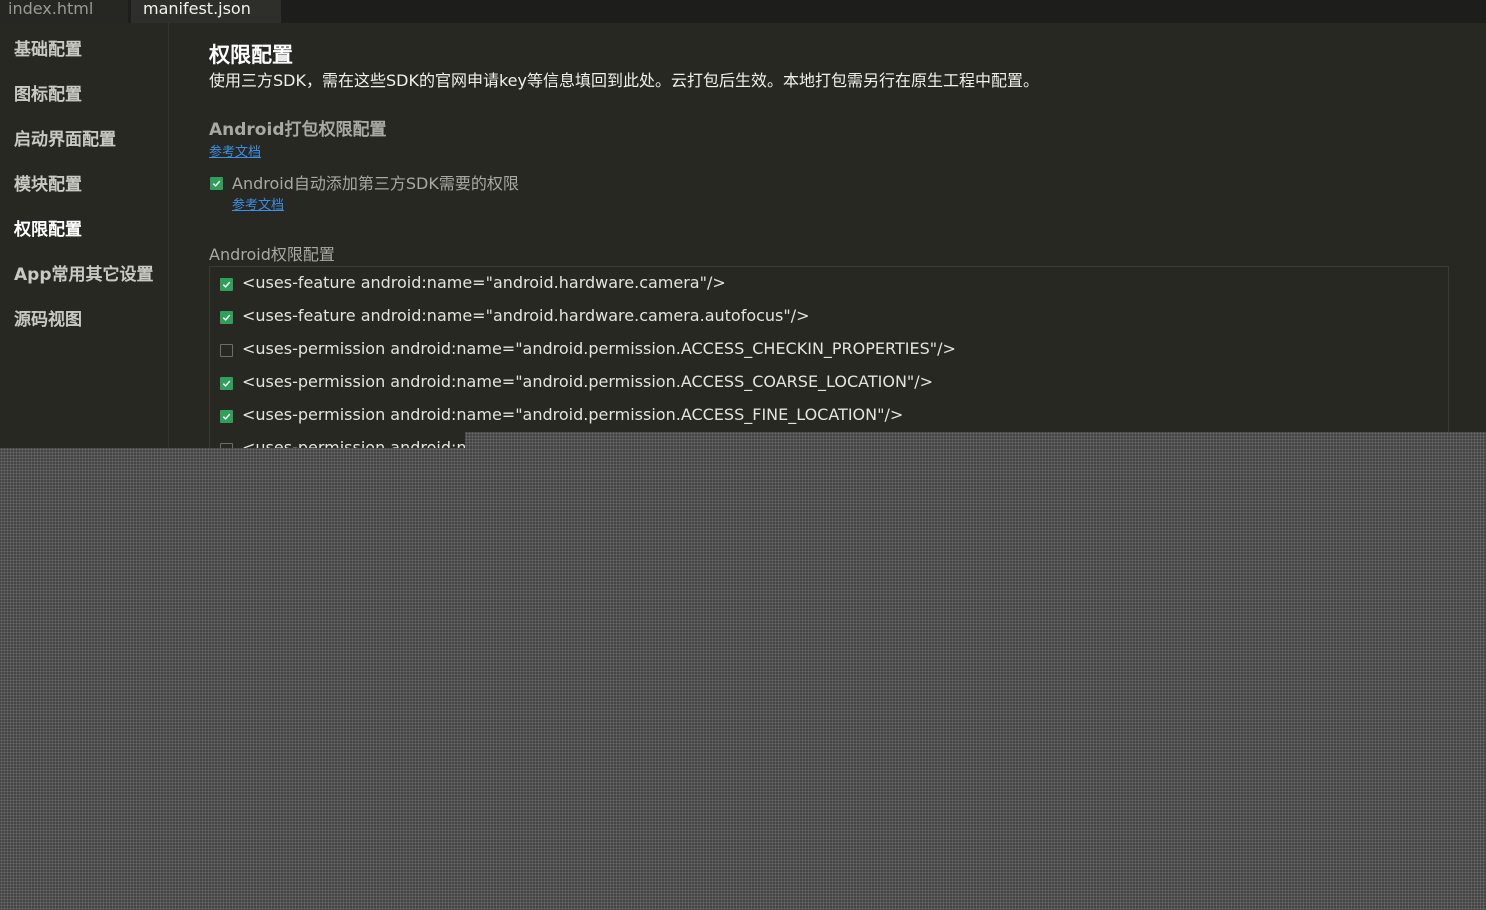 This screenshot has height=910, width=1486. I want to click on sidebar-item-basic: 基础配置, so click(48, 50).